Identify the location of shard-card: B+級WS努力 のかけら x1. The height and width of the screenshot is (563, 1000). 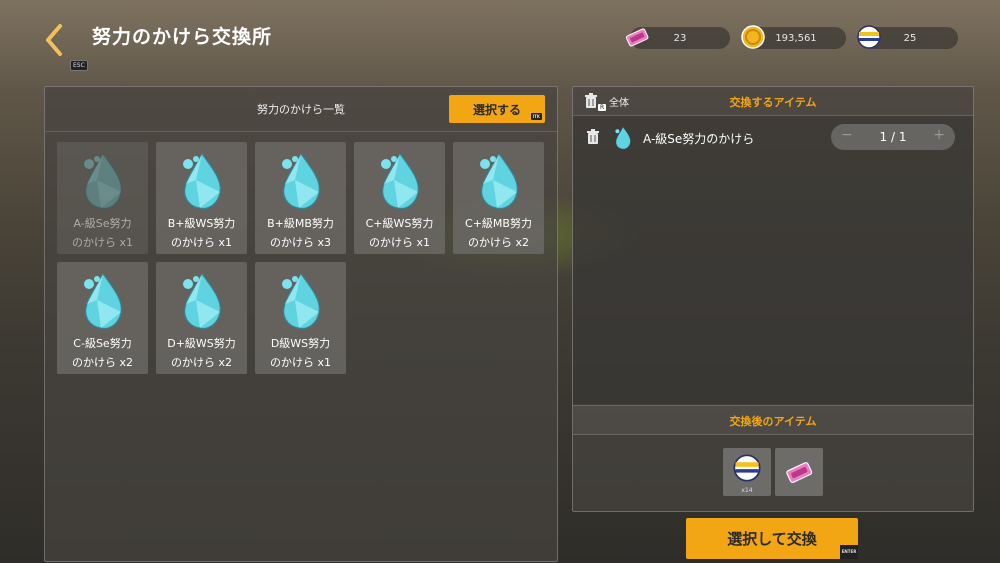
(201, 198).